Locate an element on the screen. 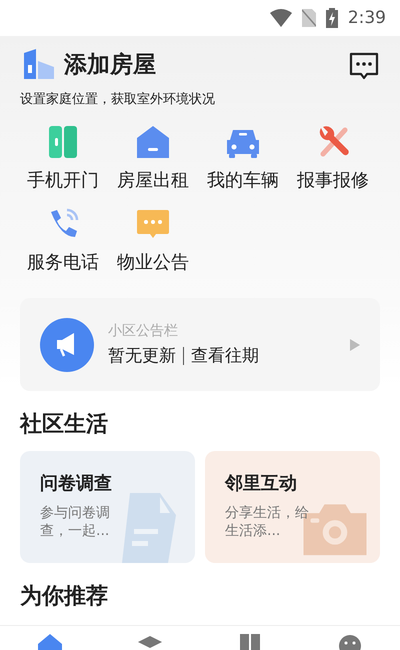  service-label: 房屋出租 is located at coordinates (153, 180).